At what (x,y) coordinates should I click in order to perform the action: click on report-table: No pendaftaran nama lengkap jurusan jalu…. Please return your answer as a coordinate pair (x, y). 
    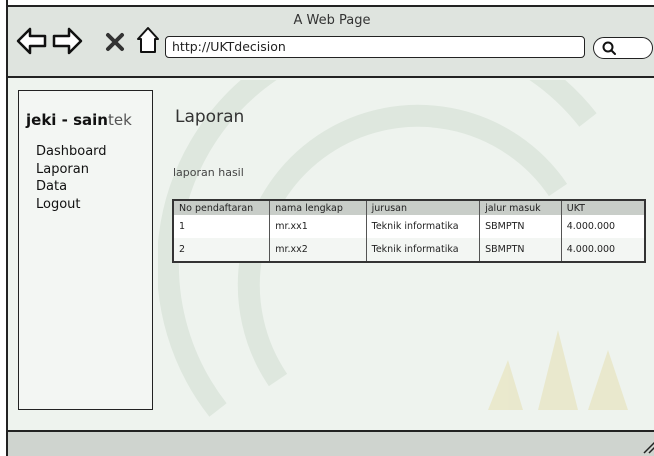
    Looking at the image, I should click on (409, 231).